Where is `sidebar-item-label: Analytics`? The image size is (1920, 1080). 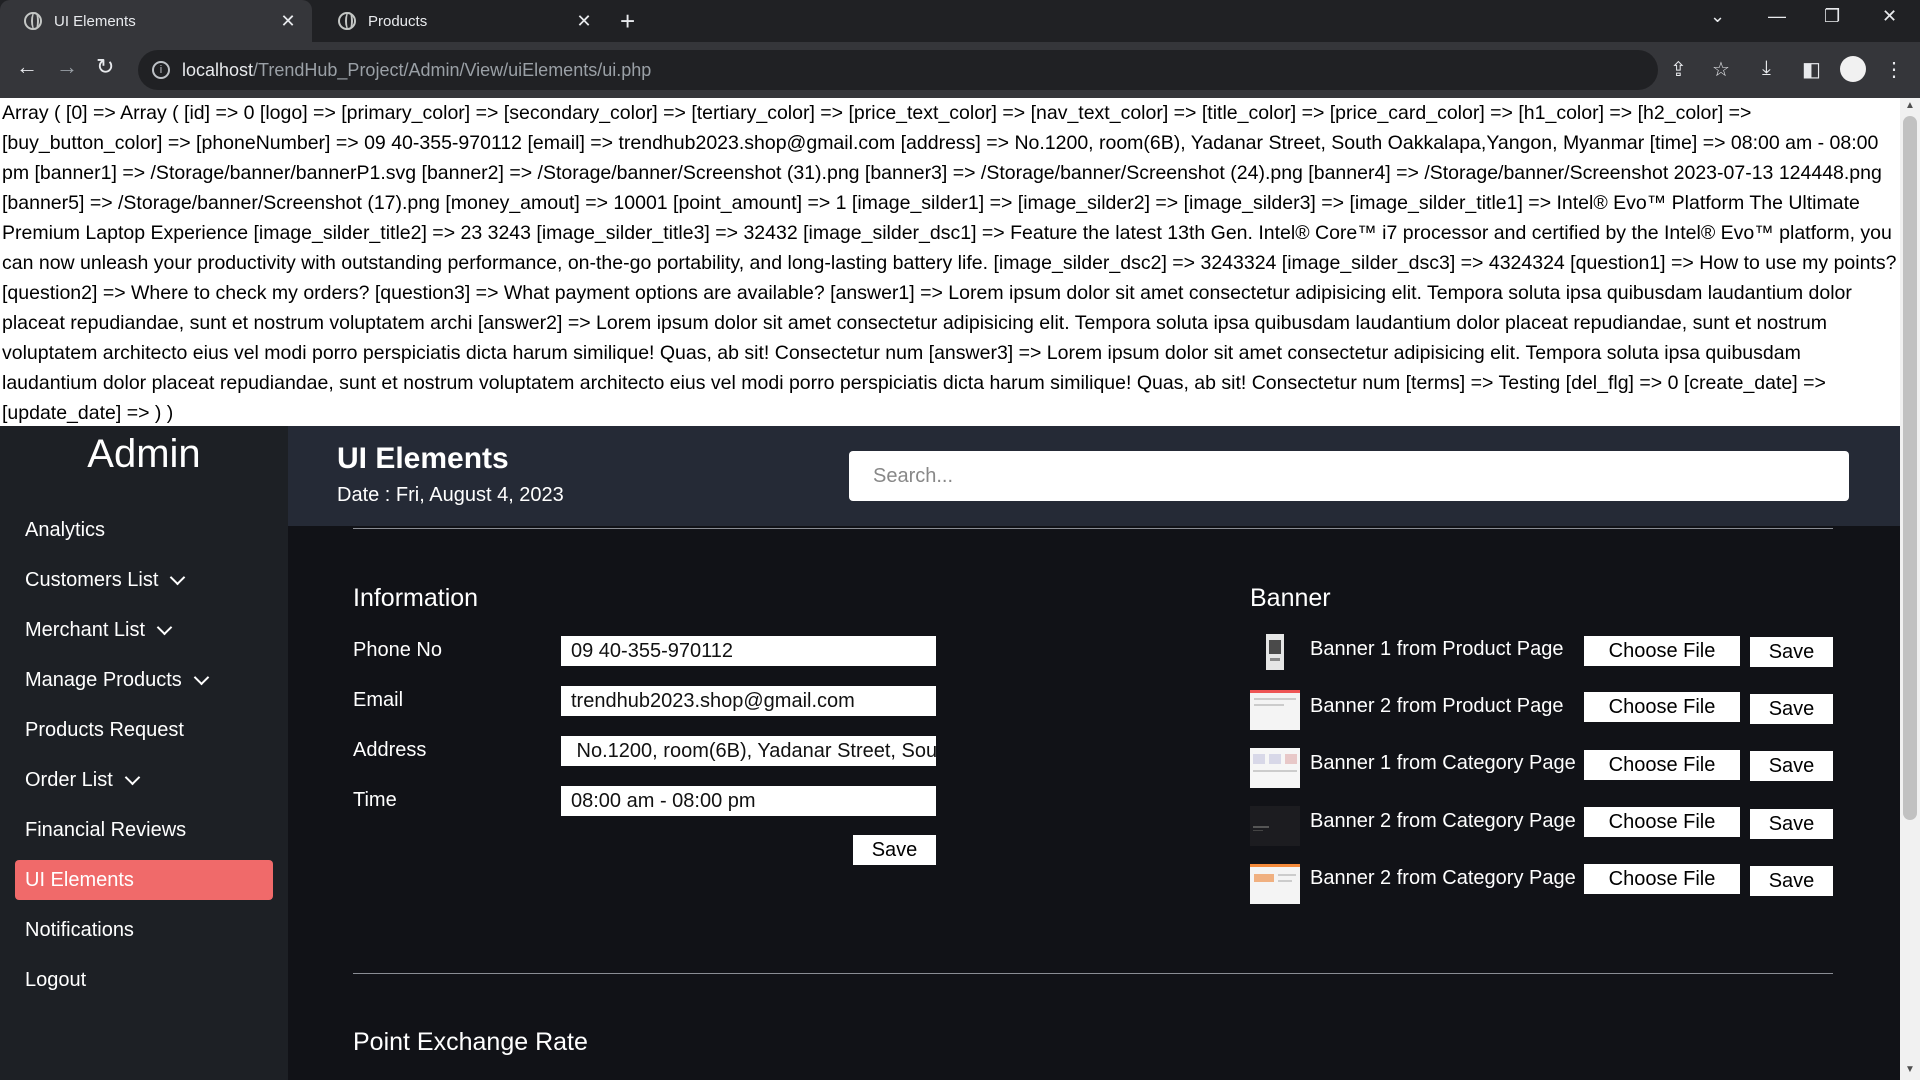
sidebar-item-label: Analytics is located at coordinates (65, 529).